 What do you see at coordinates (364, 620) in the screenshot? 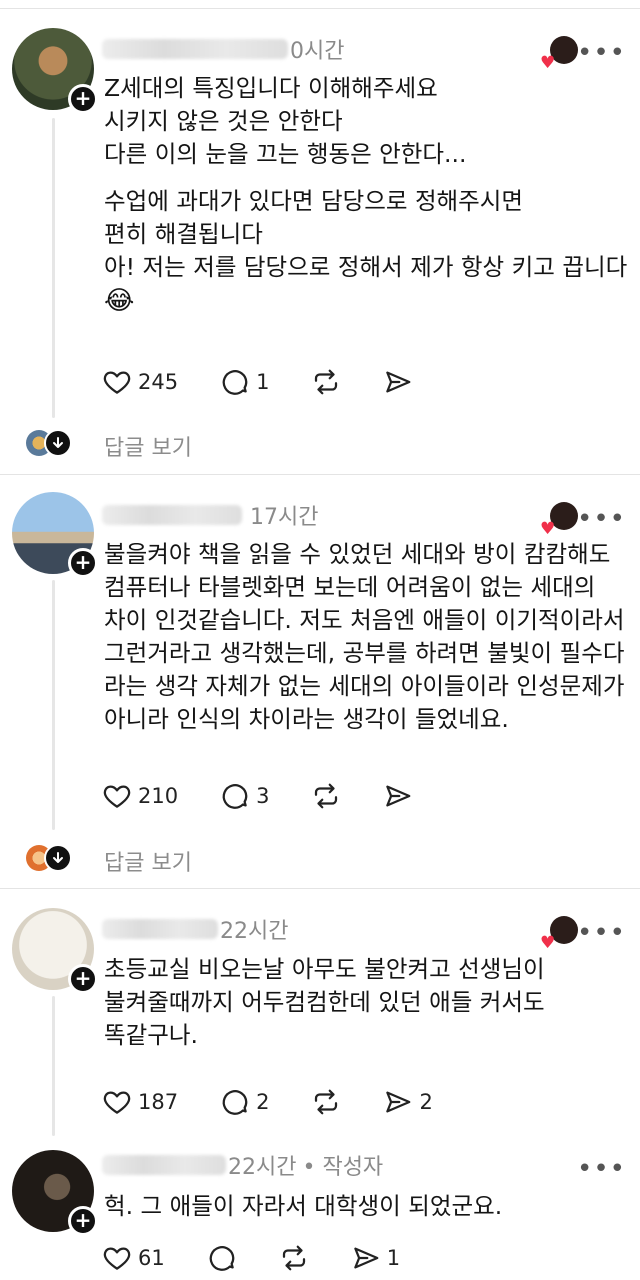
I see `text-line: 차이 인것같습니다. 저도 처음엔 애들이 이기적이라서` at bounding box center [364, 620].